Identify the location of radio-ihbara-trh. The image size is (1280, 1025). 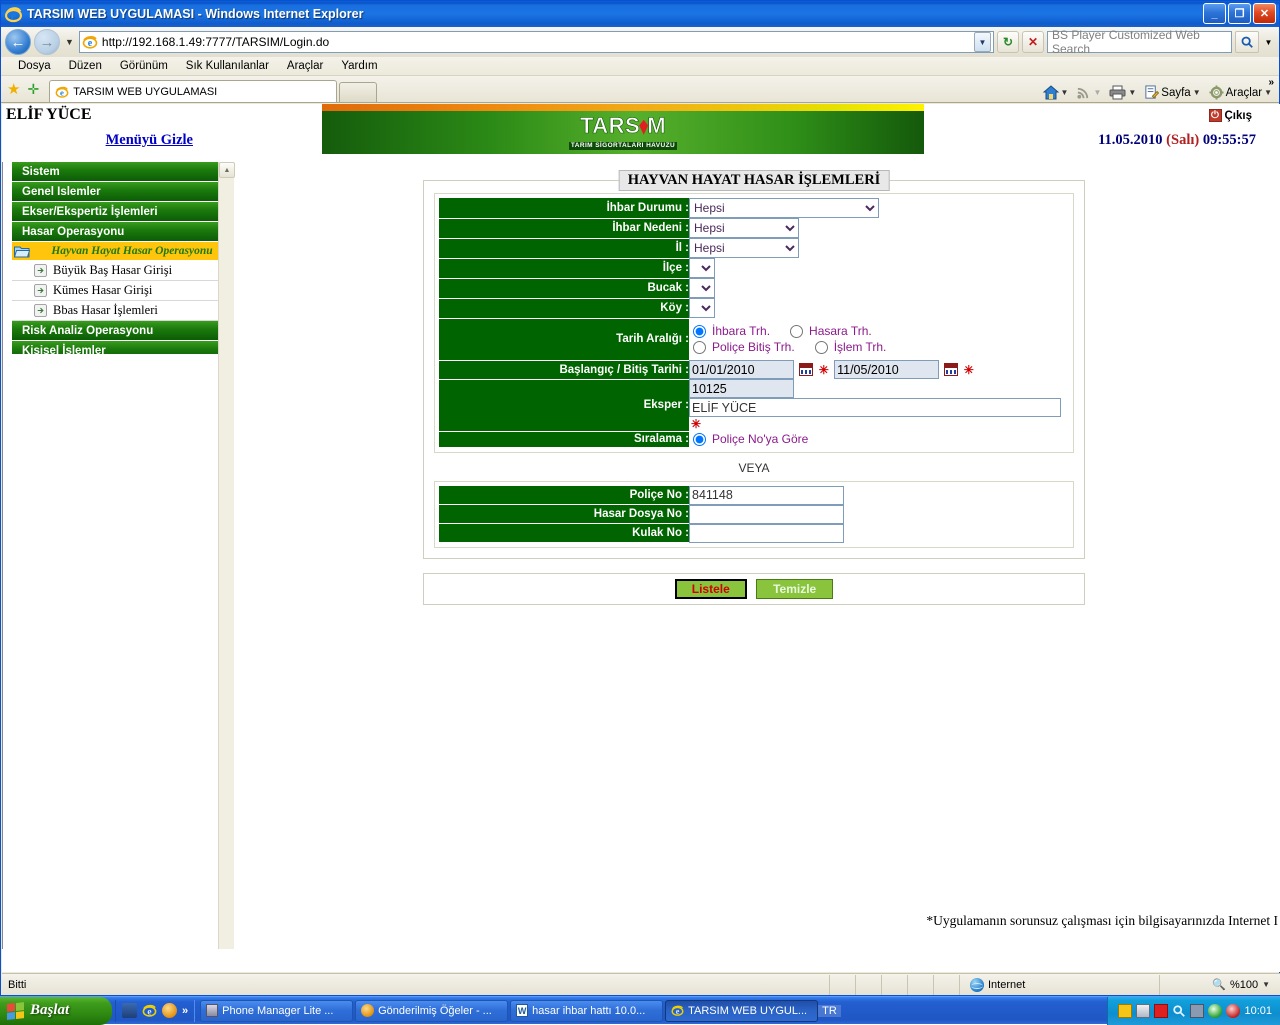
(699, 331).